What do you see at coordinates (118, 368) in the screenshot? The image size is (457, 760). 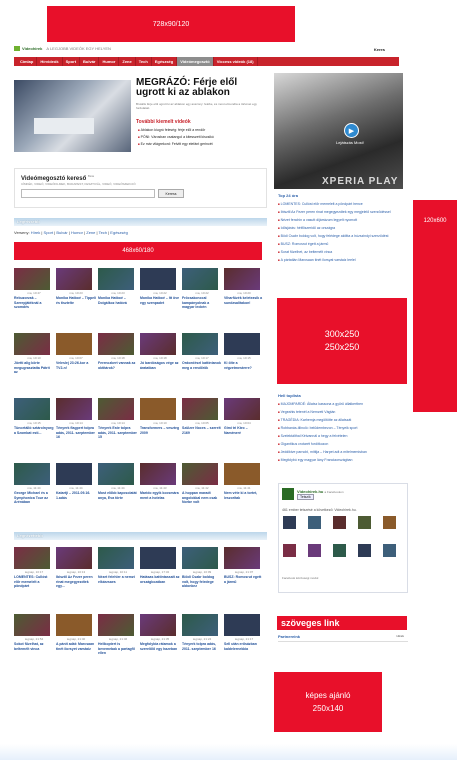 I see `video-caption: Ferenczkert vannak az oktitárok?` at bounding box center [118, 368].